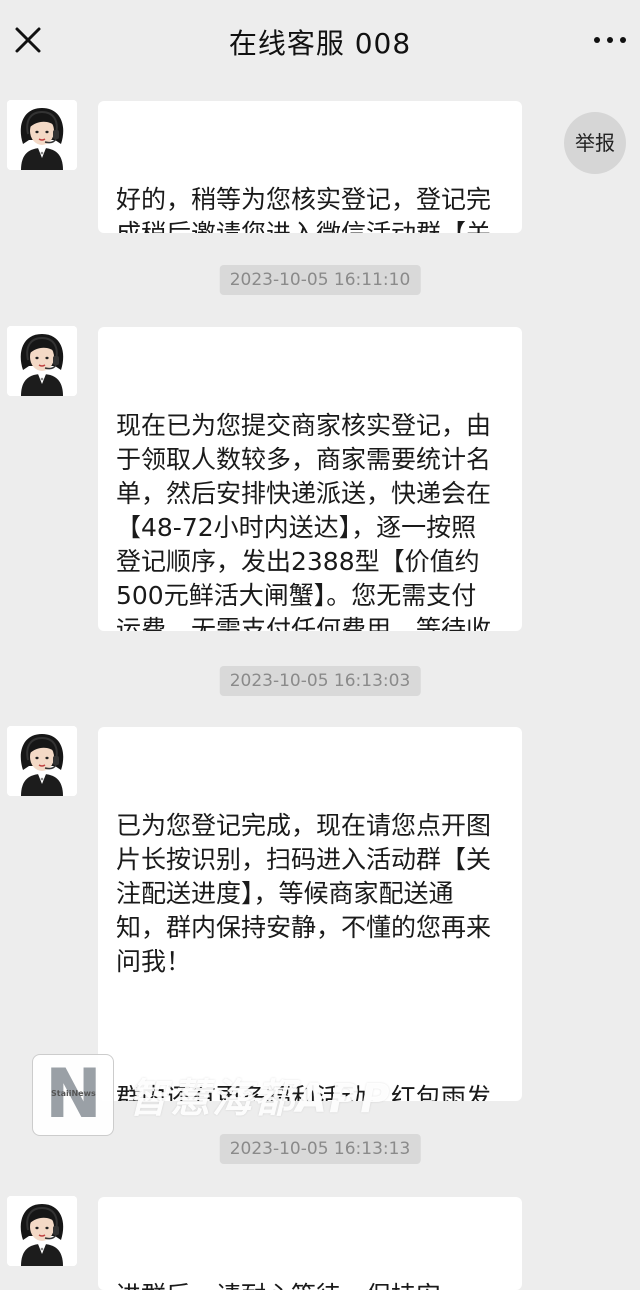 The image size is (640, 1290). I want to click on more-icon, so click(610, 40).